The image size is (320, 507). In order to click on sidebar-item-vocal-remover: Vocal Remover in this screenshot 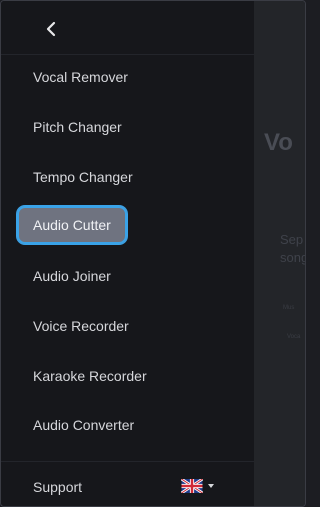, I will do `click(80, 77)`.